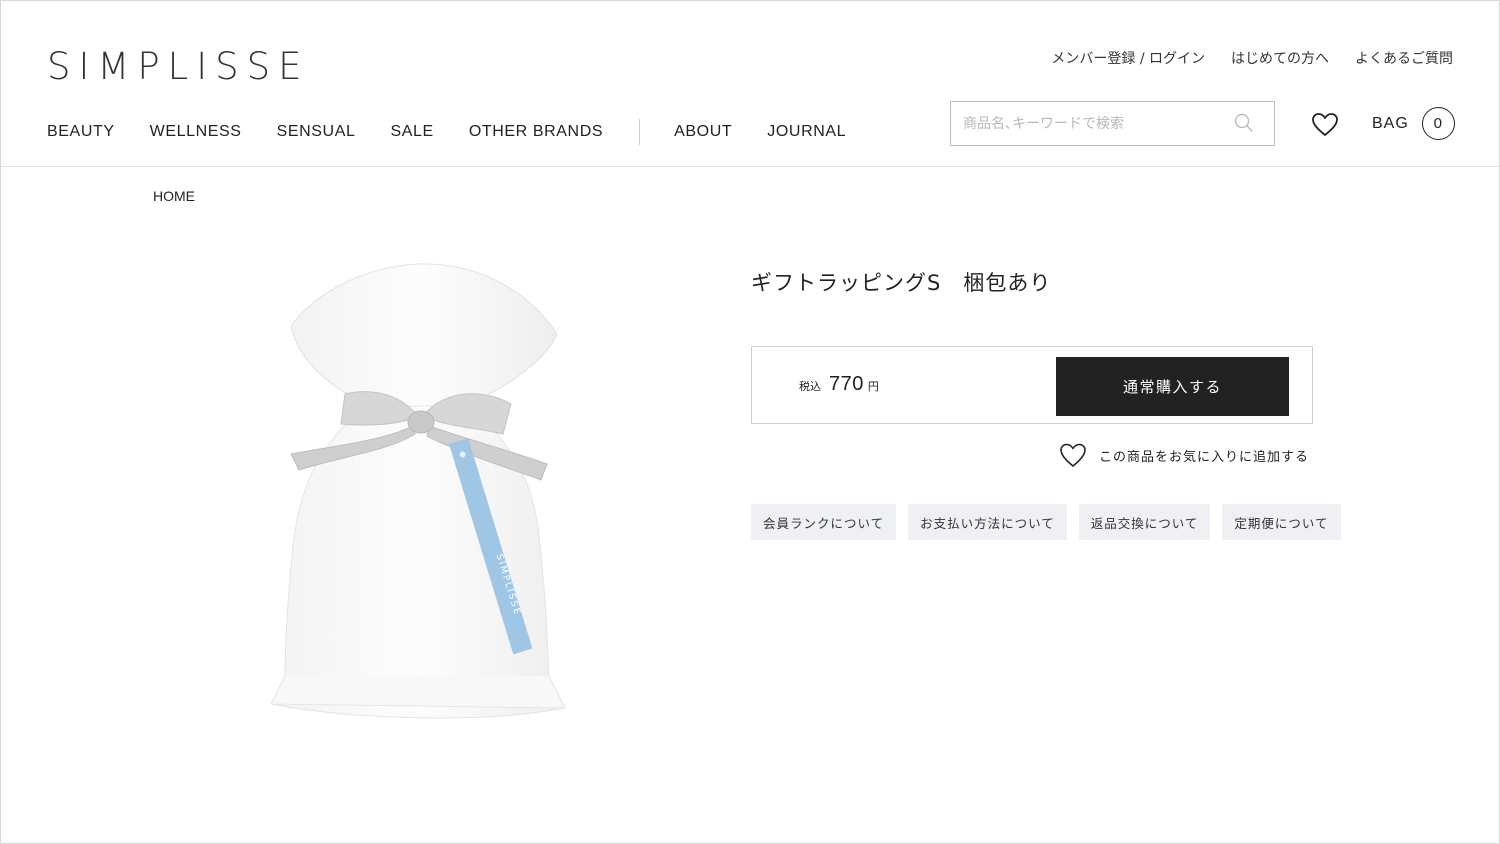 The image size is (1500, 844). I want to click on add-to-favorites-button: この商品をお気に入りに追加する, so click(1184, 455).